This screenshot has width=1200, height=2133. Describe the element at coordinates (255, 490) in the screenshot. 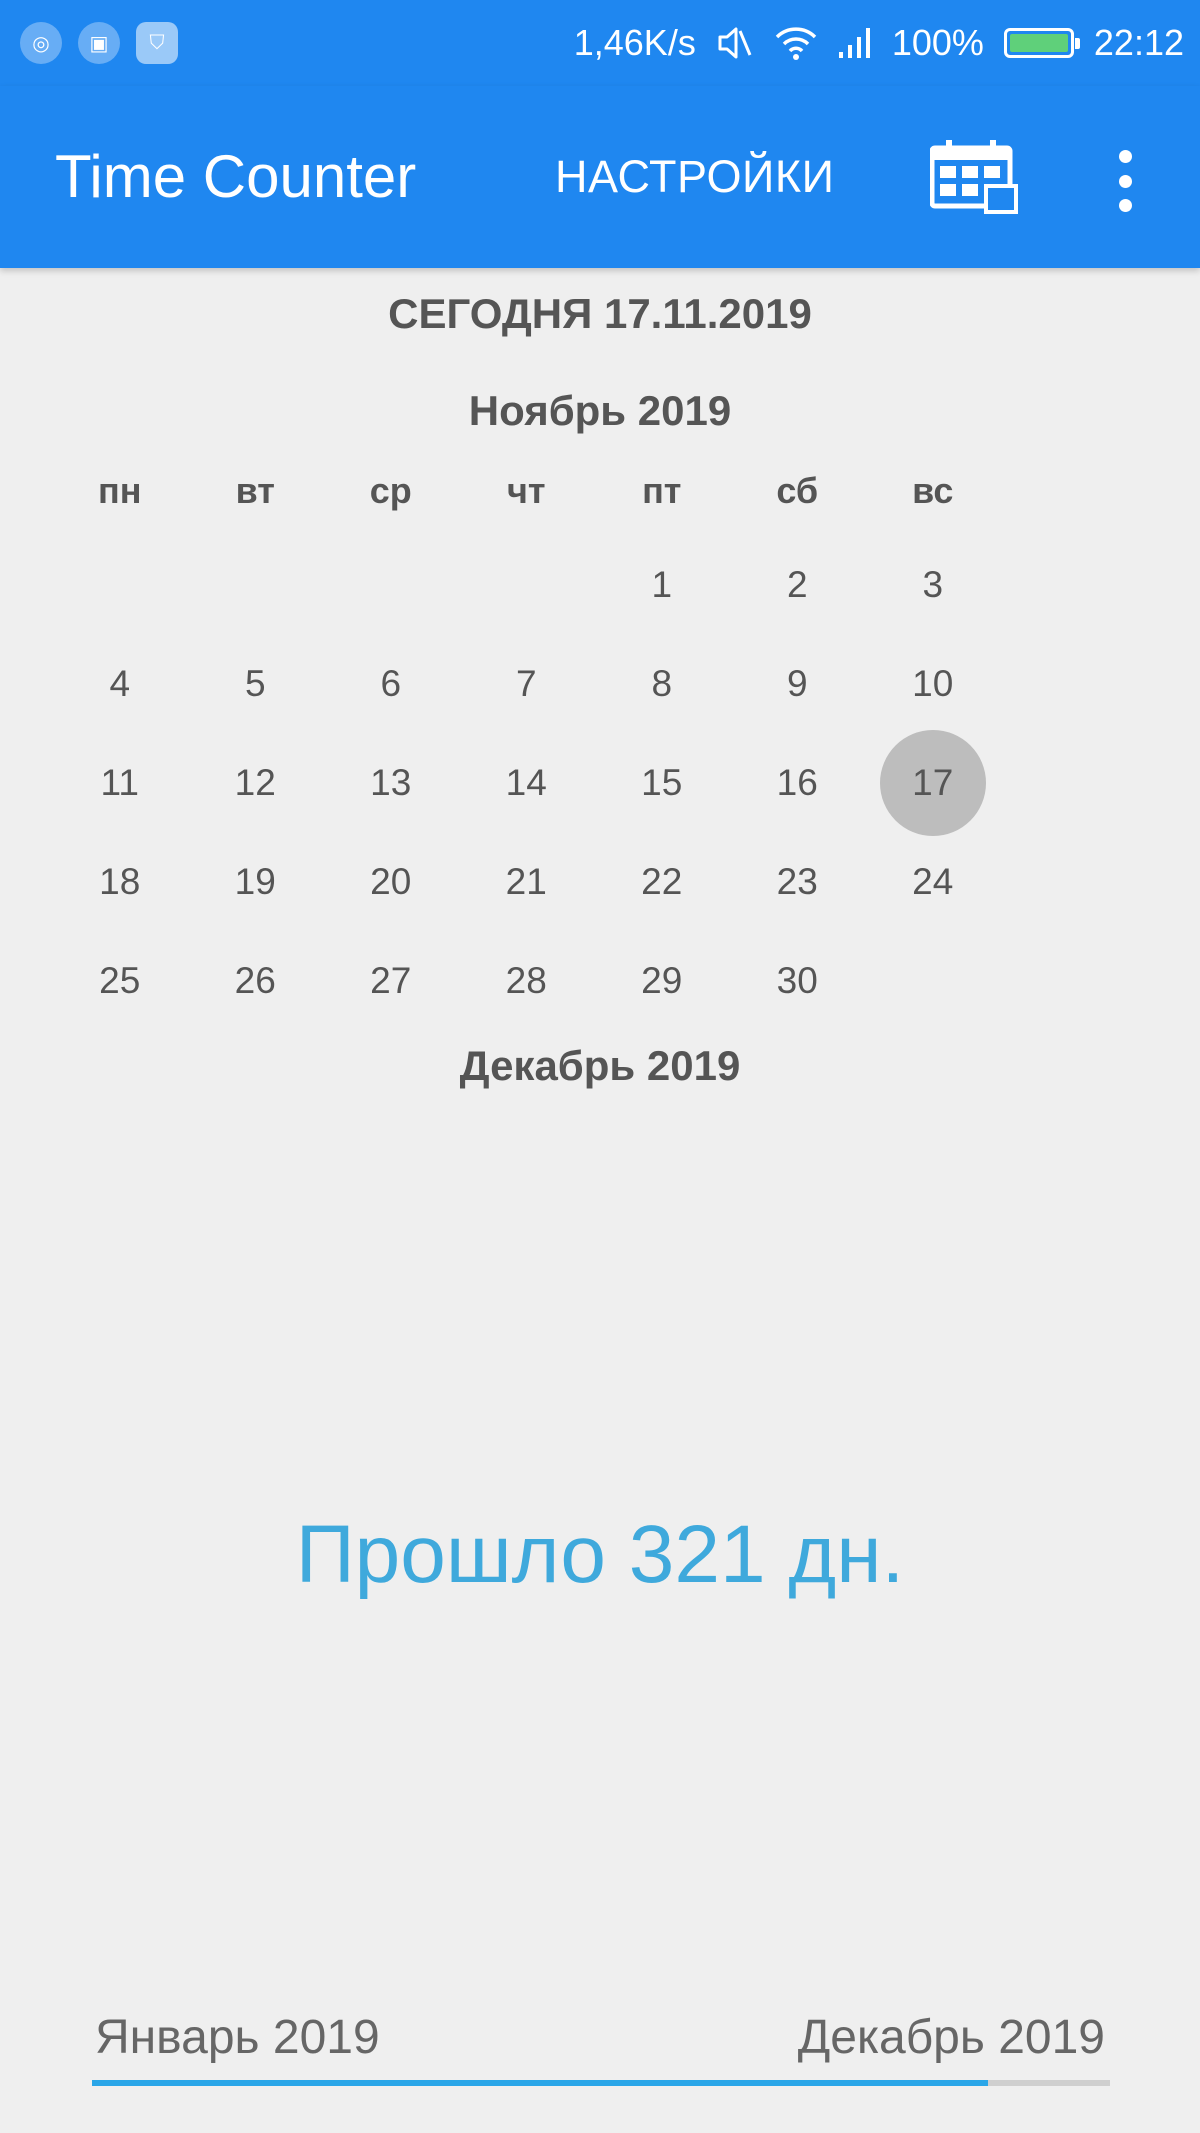

I see `weekday-label: вт` at that location.